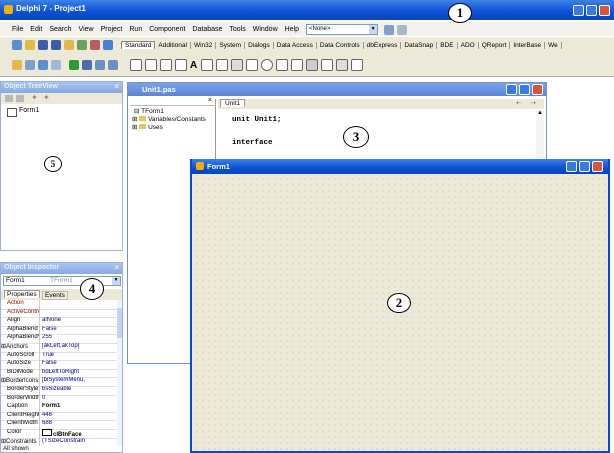 This screenshot has height=453, width=614. Describe the element at coordinates (87, 65) in the screenshot. I see `pause-icon` at that location.